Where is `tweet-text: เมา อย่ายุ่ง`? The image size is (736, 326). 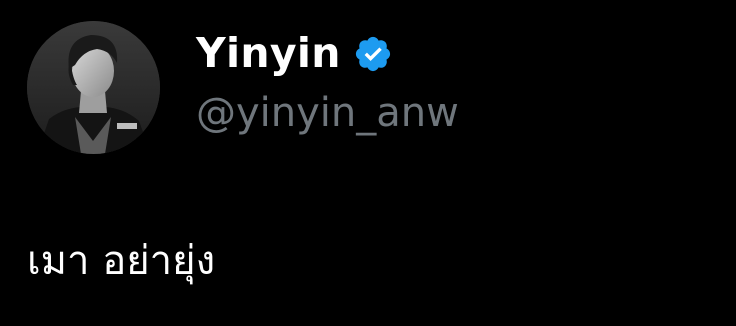
tweet-text: เมา อย่ายุ่ง is located at coordinates (121, 261).